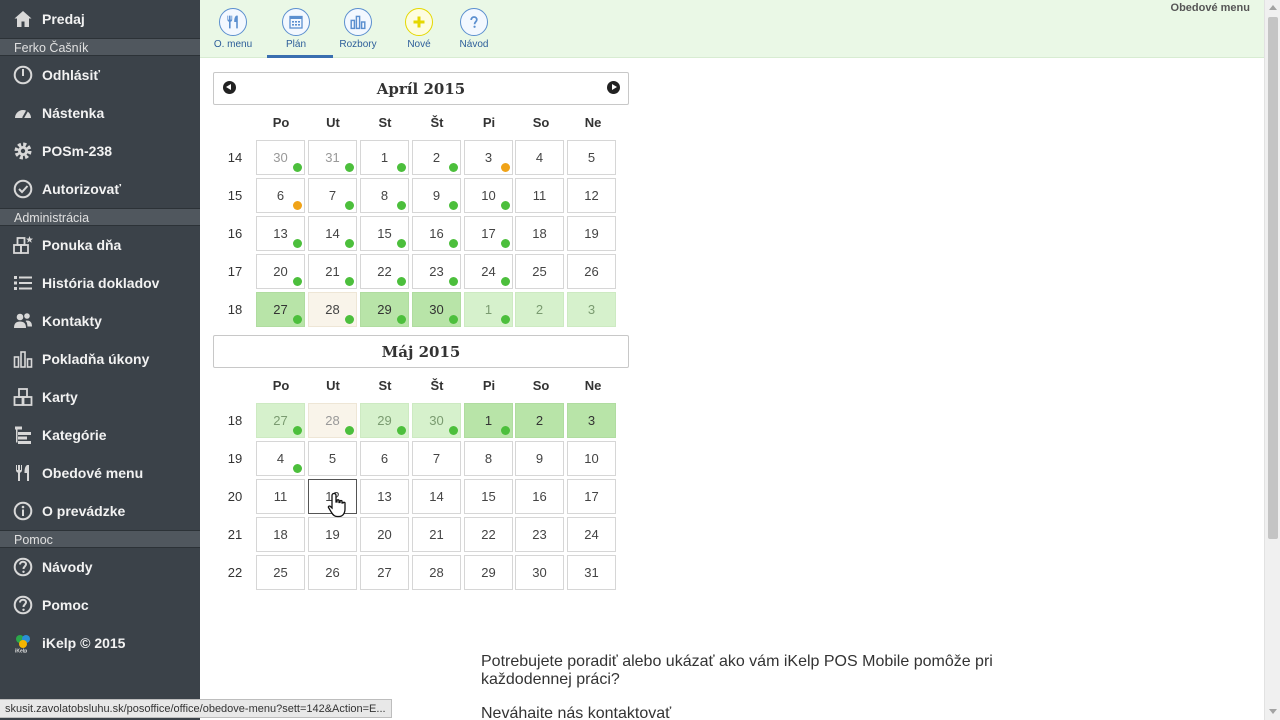  Describe the element at coordinates (419, 28) in the screenshot. I see `toolbar-button-nove: Nové` at that location.